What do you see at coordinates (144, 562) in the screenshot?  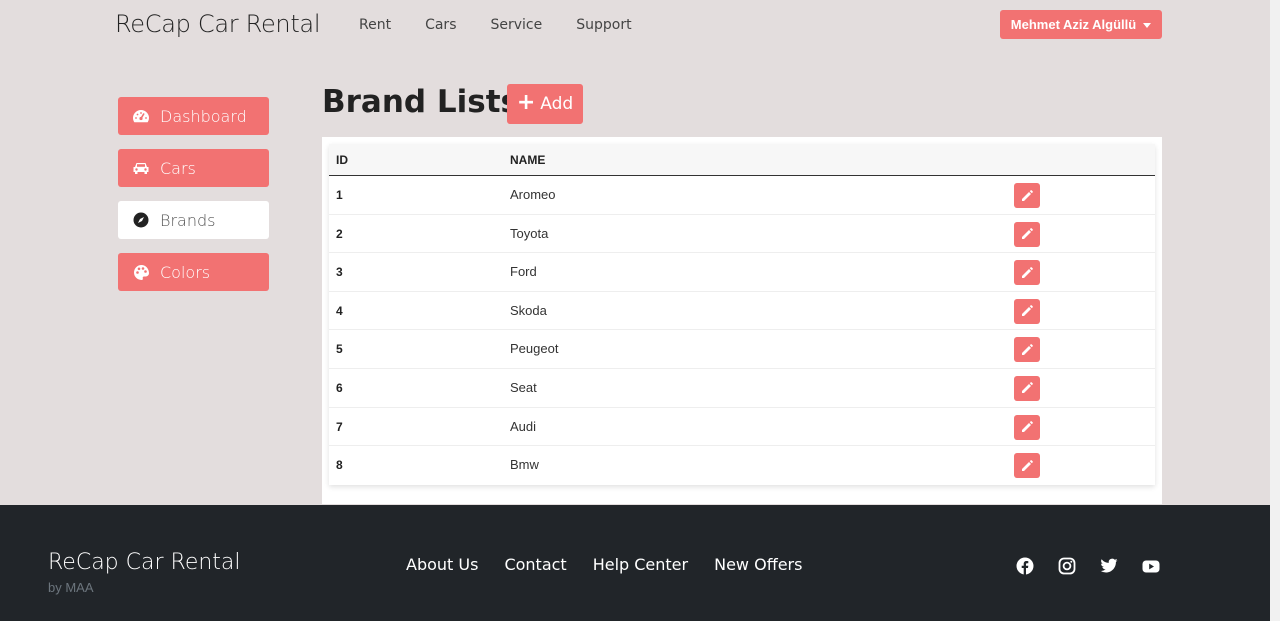 I see `footer-brand: ReCap Car Rental` at bounding box center [144, 562].